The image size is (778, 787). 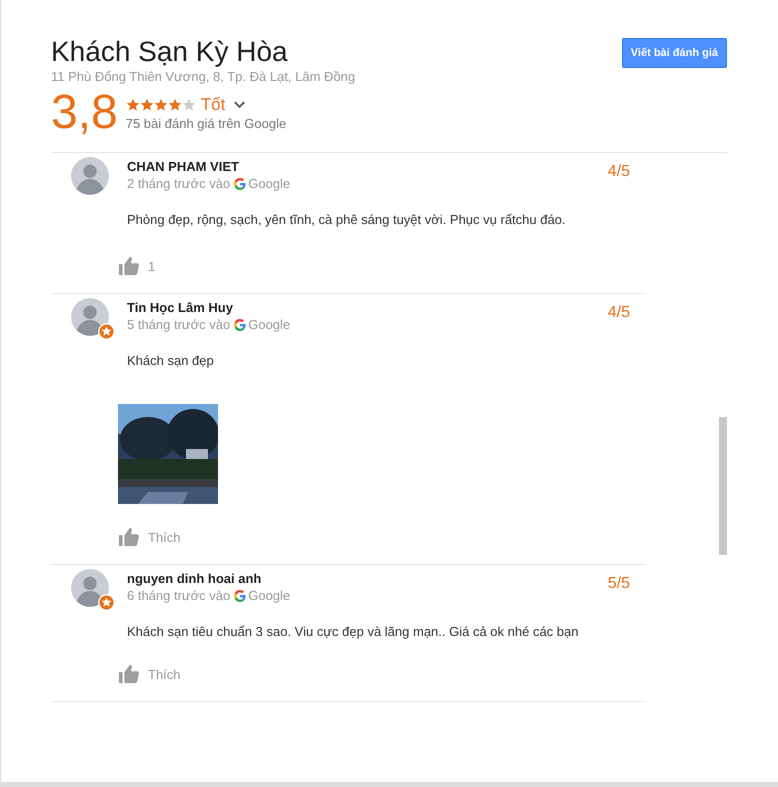 I want to click on like-count: 1, so click(x=152, y=266).